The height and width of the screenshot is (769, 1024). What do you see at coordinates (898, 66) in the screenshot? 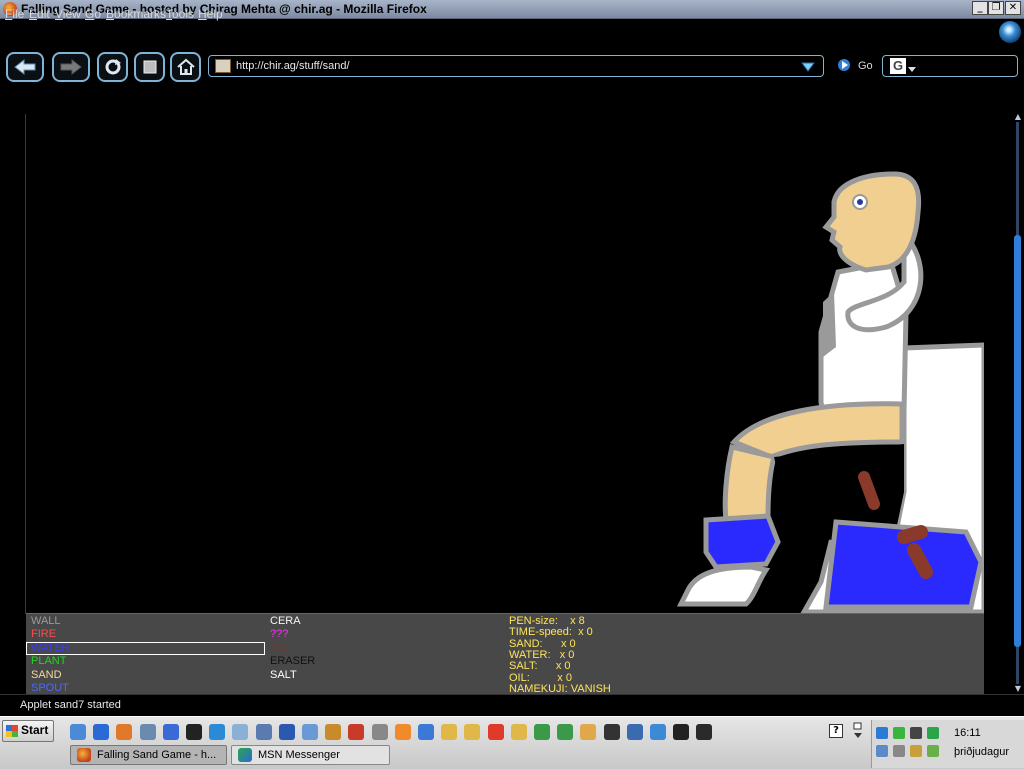
I see `google-search-icon: G` at bounding box center [898, 66].